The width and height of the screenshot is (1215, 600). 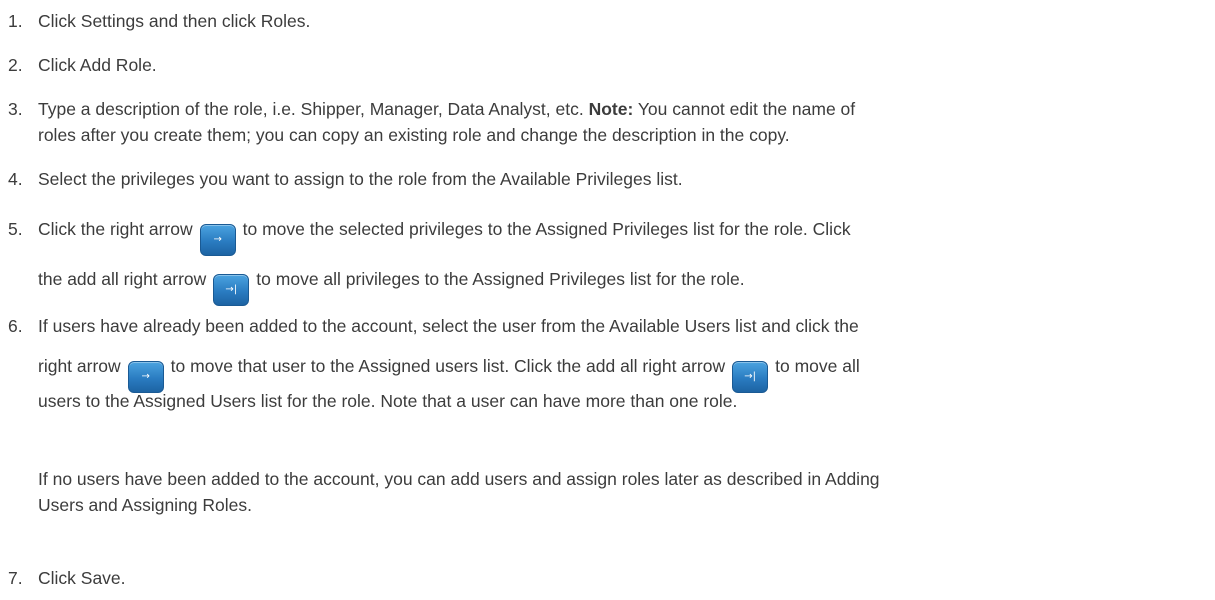 What do you see at coordinates (611, 109) in the screenshot?
I see `note-label: Note:` at bounding box center [611, 109].